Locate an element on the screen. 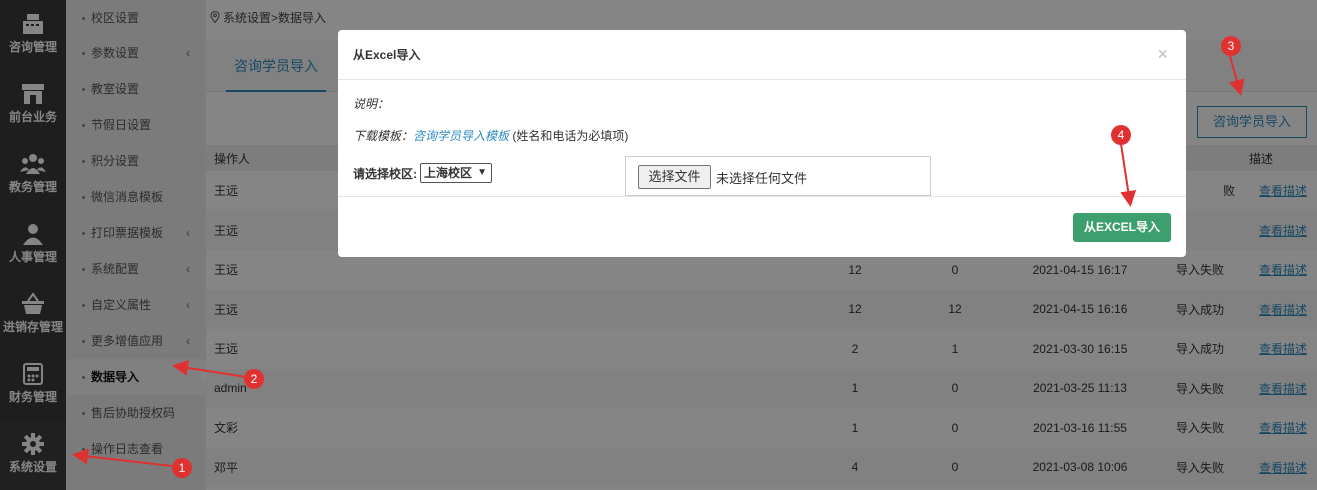 The height and width of the screenshot is (490, 1317). close-icon: × is located at coordinates (1162, 54).